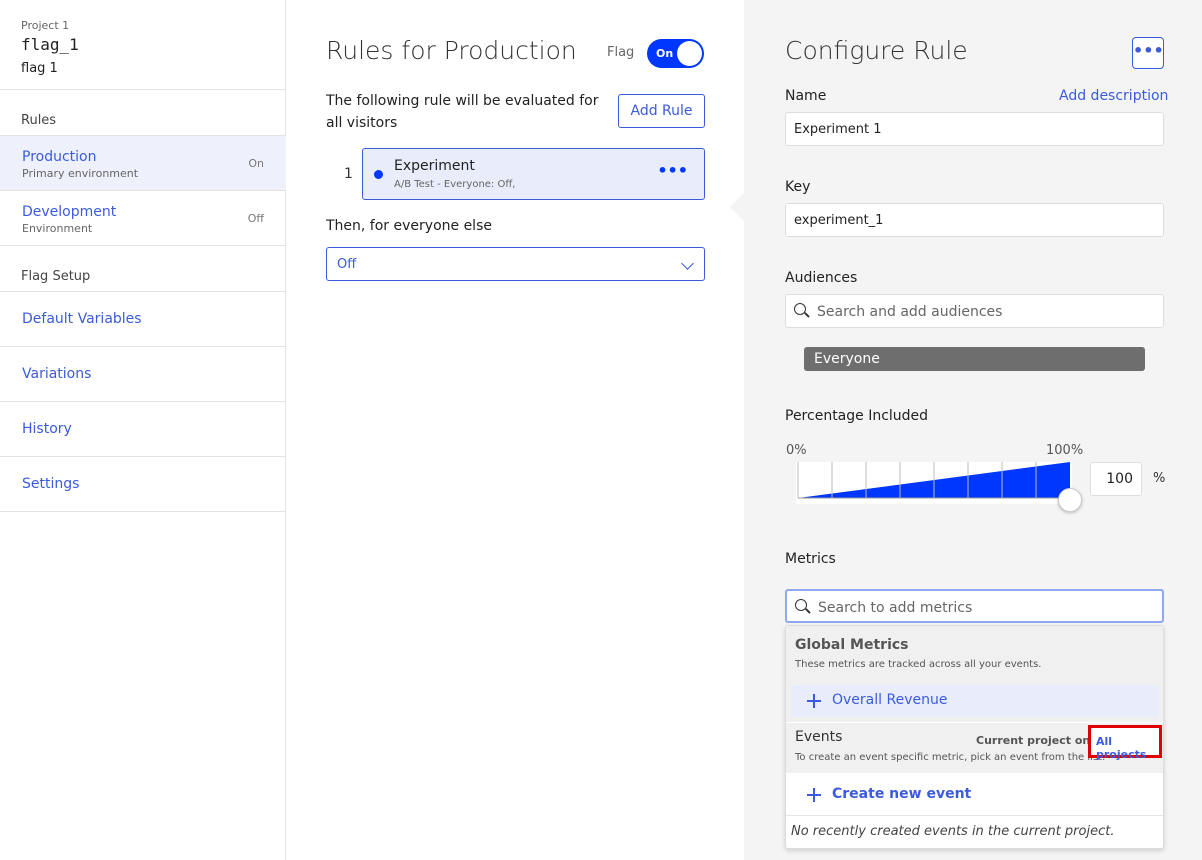 The image size is (1202, 860). What do you see at coordinates (1116, 479) in the screenshot?
I see `percentage-input: 100` at bounding box center [1116, 479].